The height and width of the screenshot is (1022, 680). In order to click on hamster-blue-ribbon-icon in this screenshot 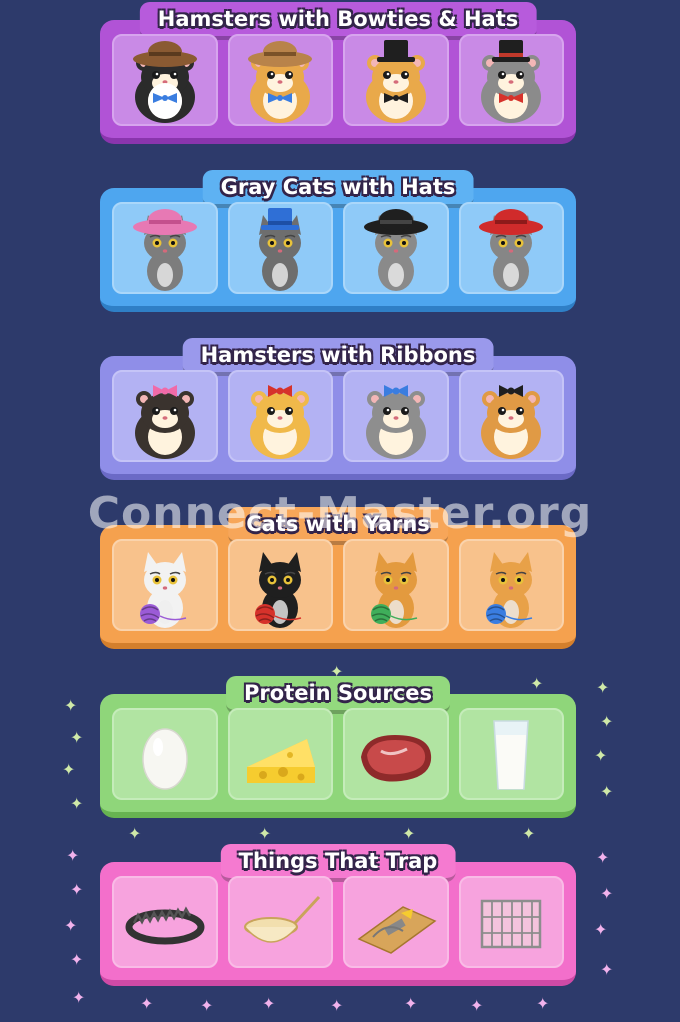, I will do `click(396, 416)`.